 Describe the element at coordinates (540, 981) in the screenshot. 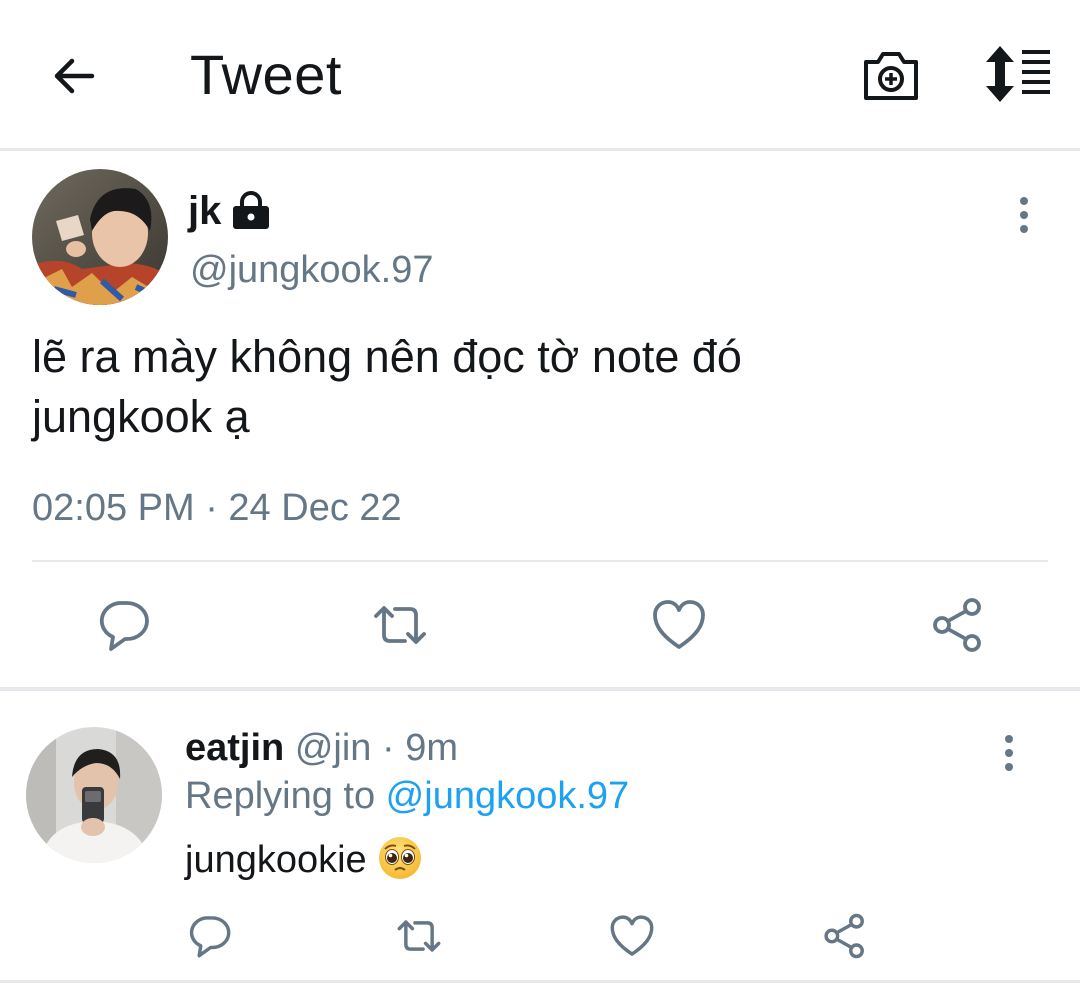

I see `reply-divider` at that location.